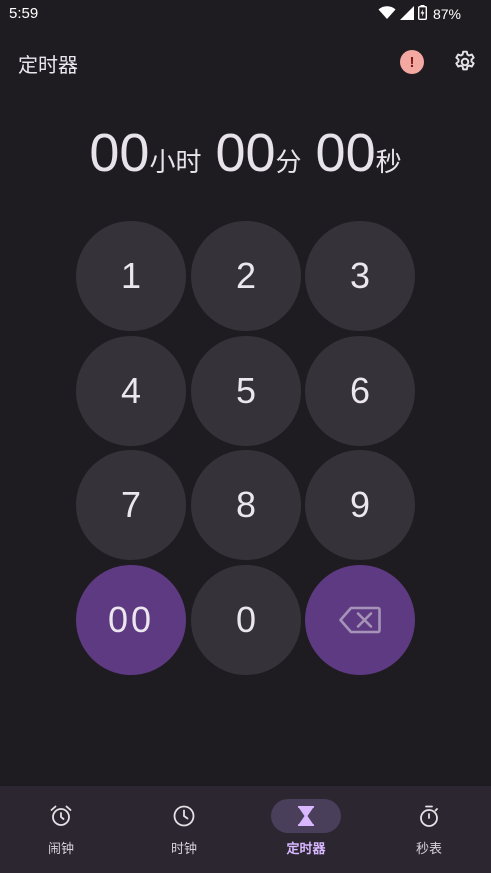 This screenshot has width=491, height=873. What do you see at coordinates (183, 849) in the screenshot?
I see `nav-label-clock: 时钟` at bounding box center [183, 849].